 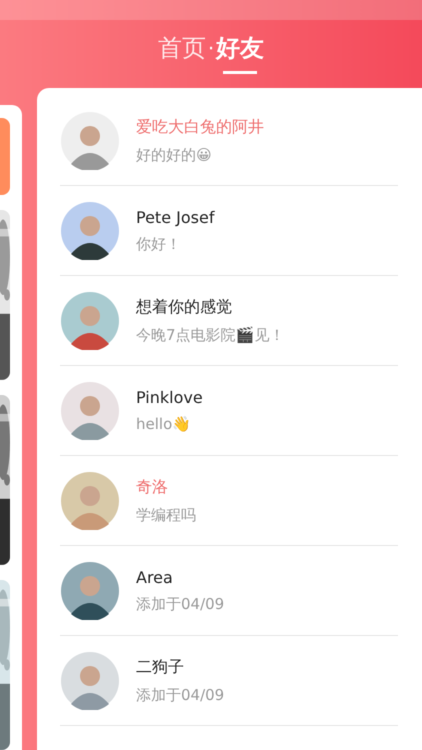 What do you see at coordinates (152, 487) in the screenshot?
I see `friend-name: 奇洛` at bounding box center [152, 487].